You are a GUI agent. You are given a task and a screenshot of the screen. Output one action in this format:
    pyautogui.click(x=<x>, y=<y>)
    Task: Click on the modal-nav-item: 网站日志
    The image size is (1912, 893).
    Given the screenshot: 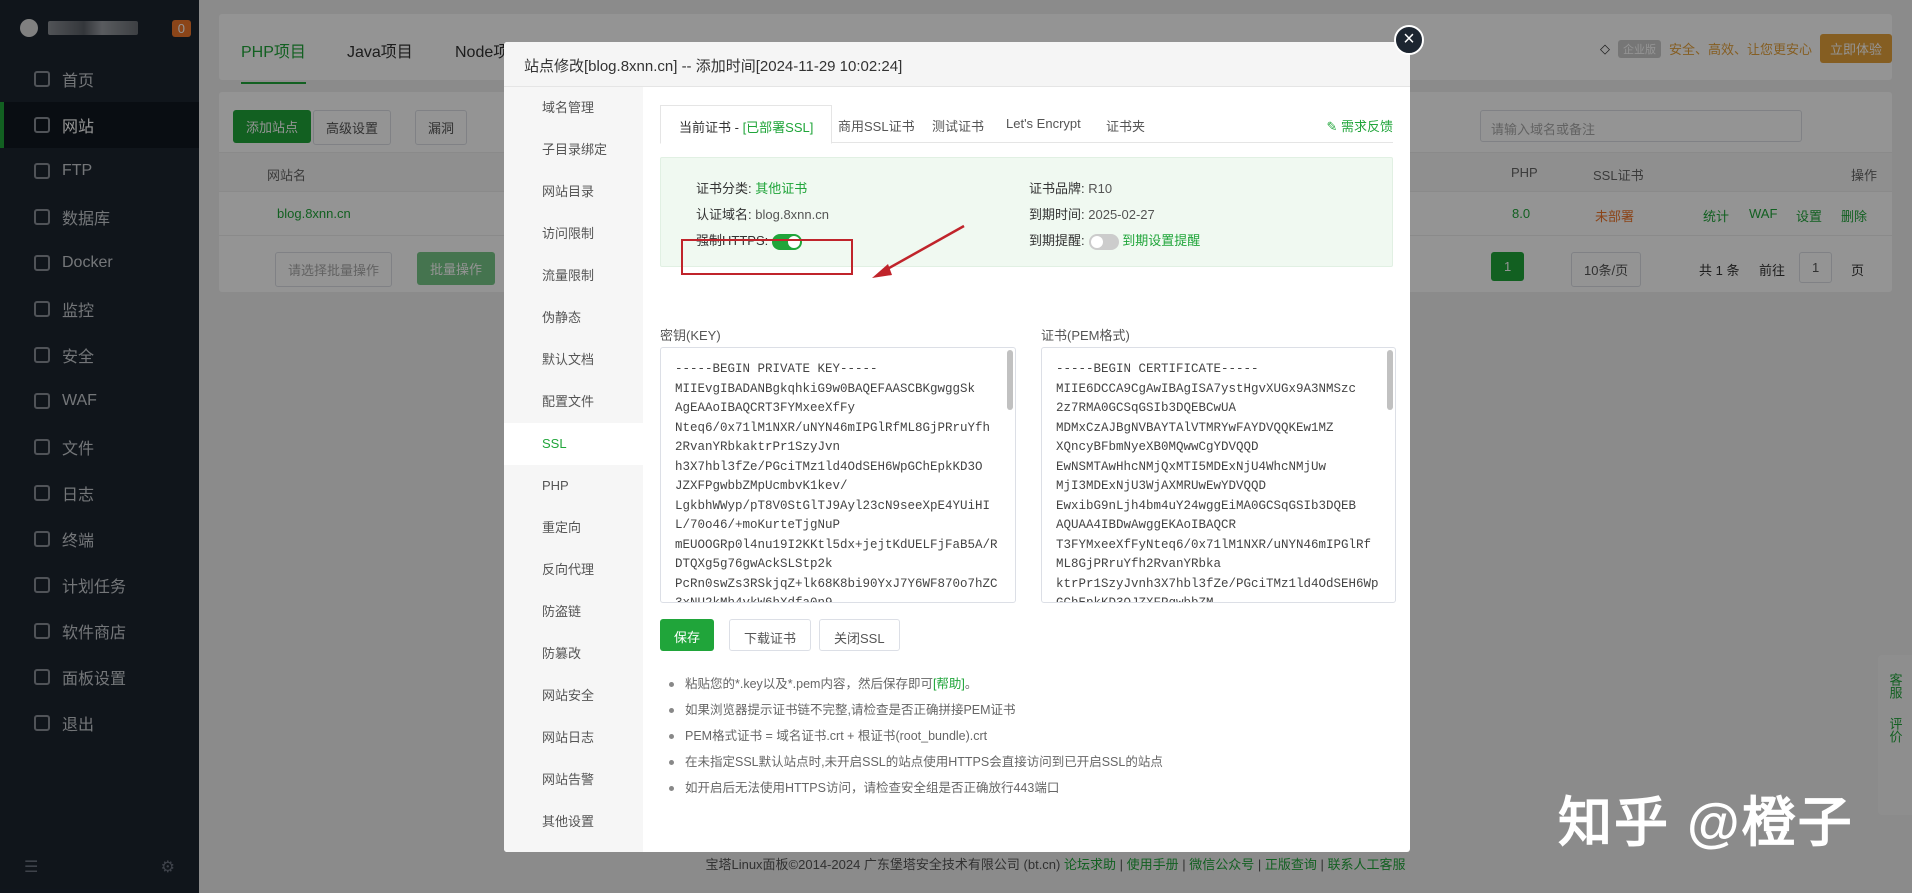 What is the action you would take?
    pyautogui.click(x=573, y=738)
    